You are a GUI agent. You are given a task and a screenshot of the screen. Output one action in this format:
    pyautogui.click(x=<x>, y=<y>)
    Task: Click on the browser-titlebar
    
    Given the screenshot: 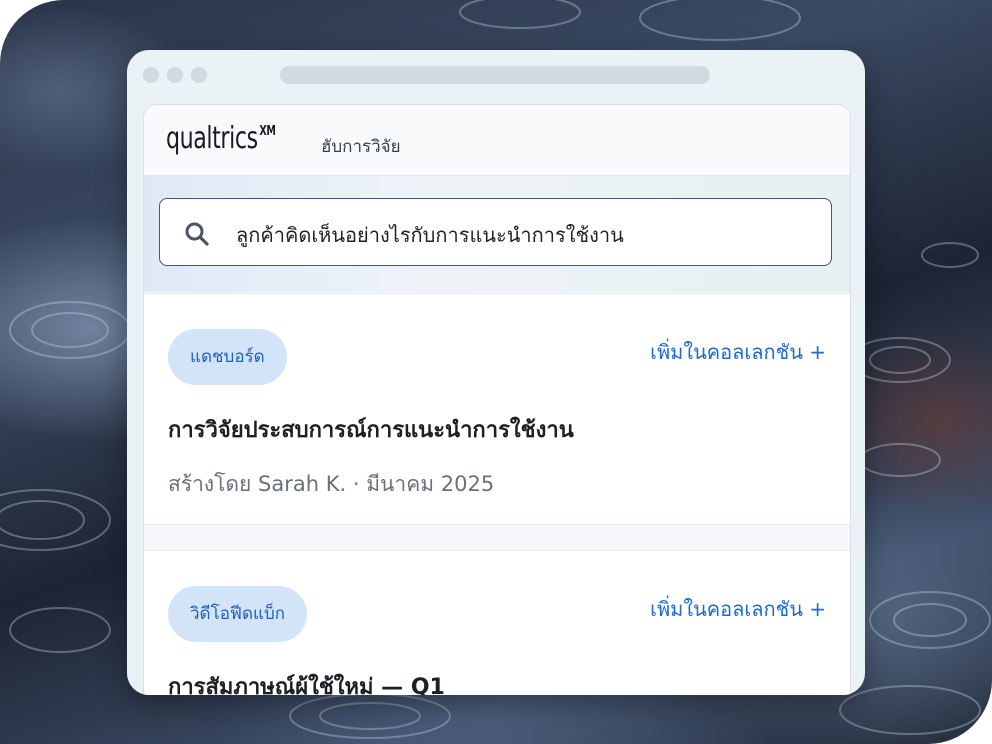 What is the action you would take?
    pyautogui.click(x=496, y=75)
    